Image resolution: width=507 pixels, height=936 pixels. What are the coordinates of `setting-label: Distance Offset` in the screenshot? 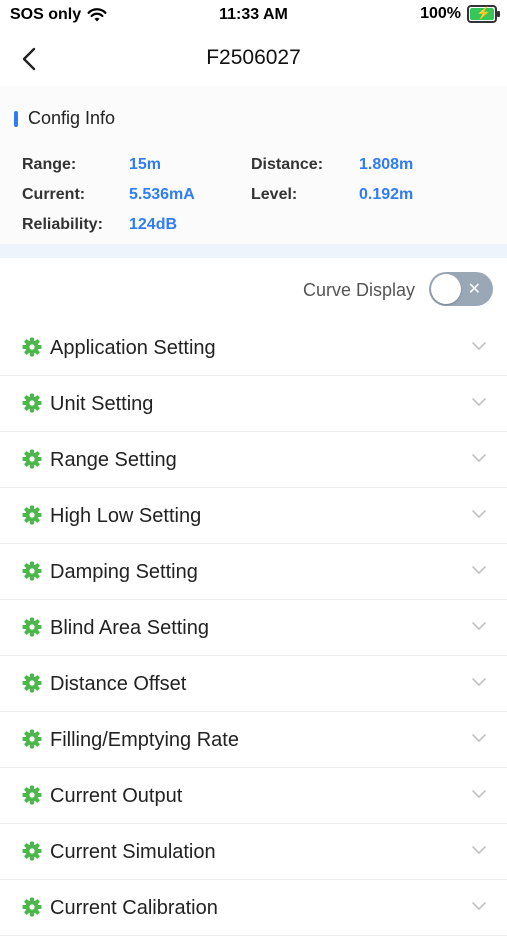 It's located at (118, 684).